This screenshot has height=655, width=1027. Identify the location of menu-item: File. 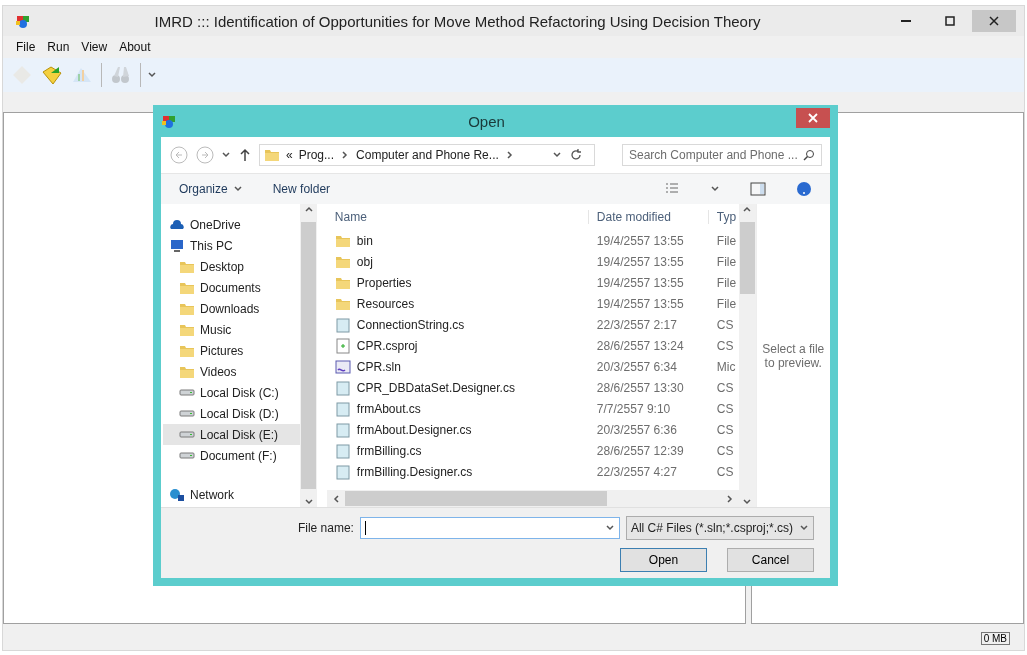
(26, 47).